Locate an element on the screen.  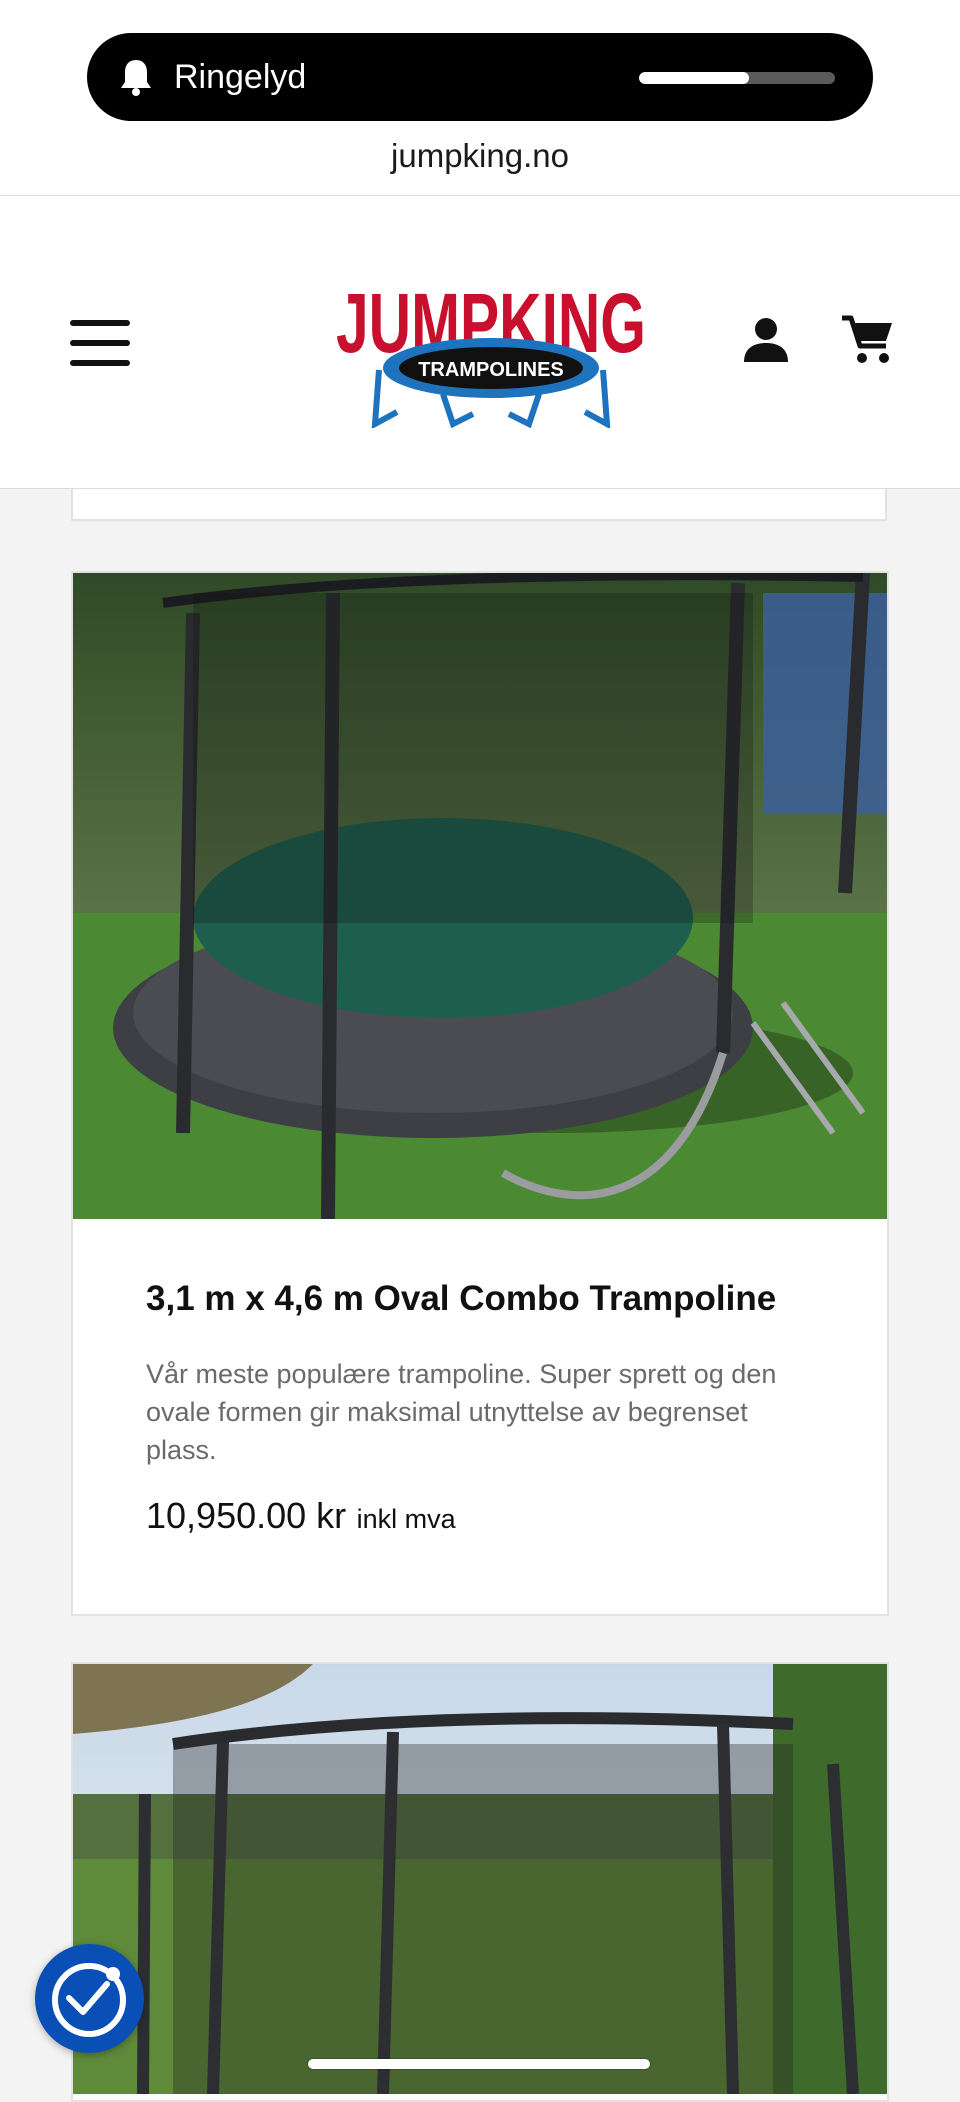
cart-icon is located at coordinates (867, 339).